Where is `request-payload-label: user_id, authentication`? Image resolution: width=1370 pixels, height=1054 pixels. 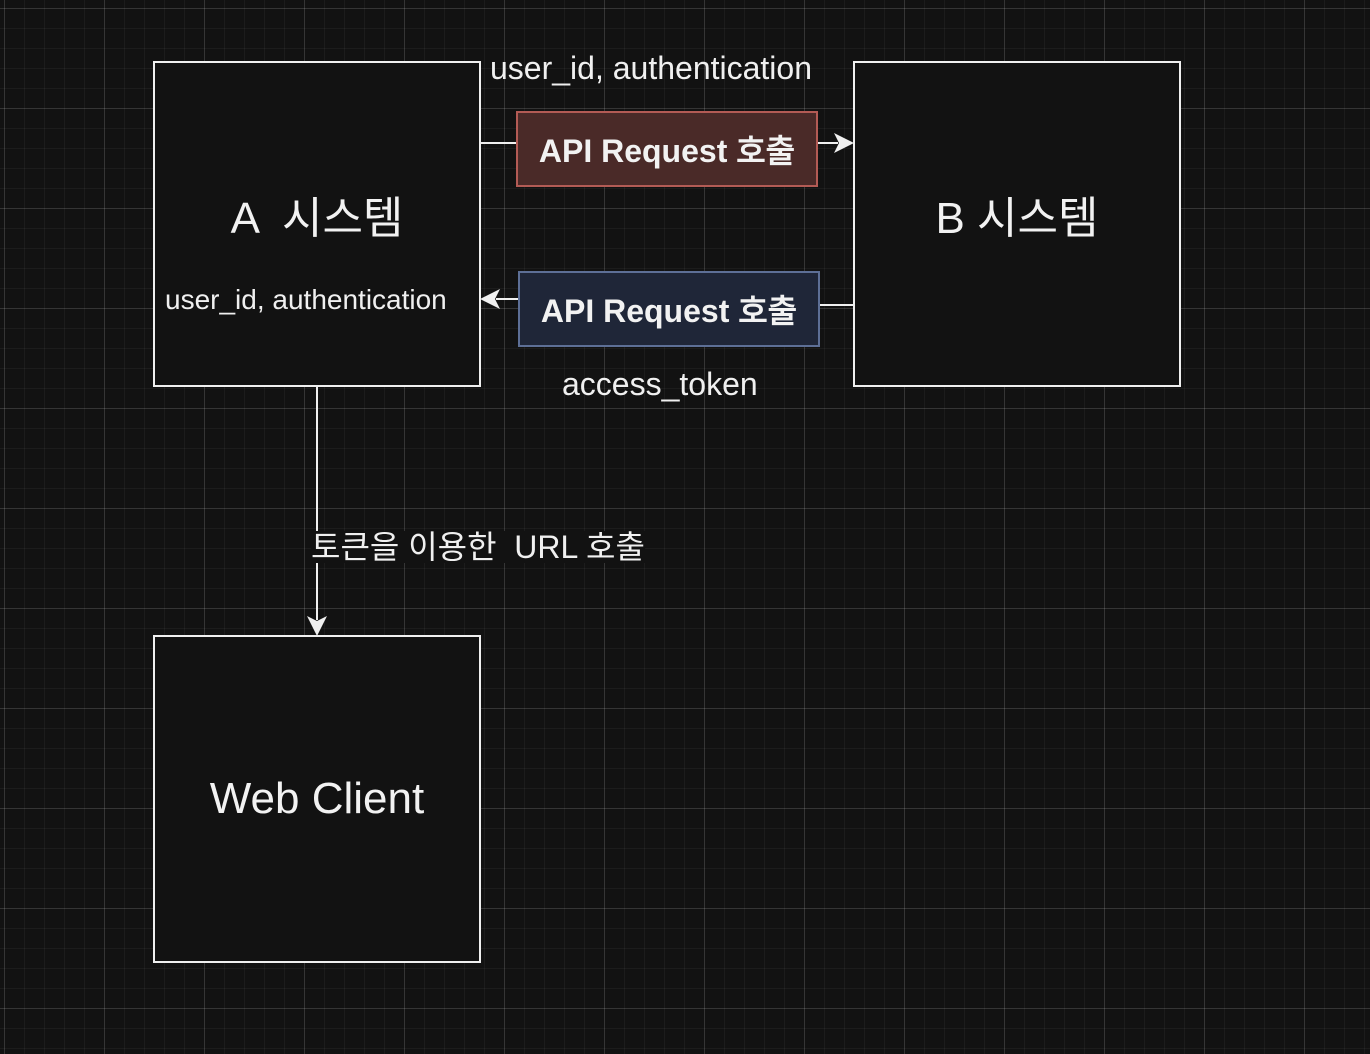
request-payload-label: user_id, authentication is located at coordinates (651, 68).